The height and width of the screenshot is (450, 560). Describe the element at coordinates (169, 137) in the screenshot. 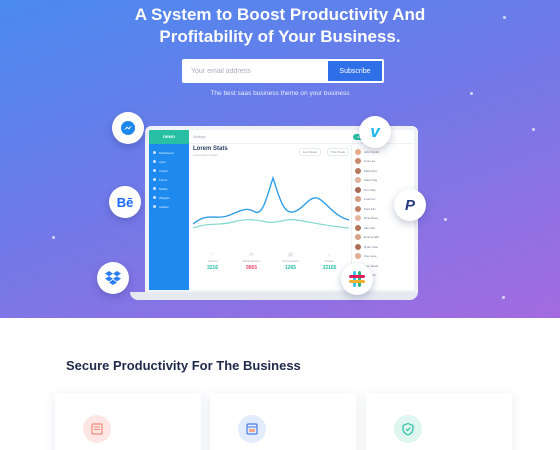

I see `app-logo: DEMO` at that location.